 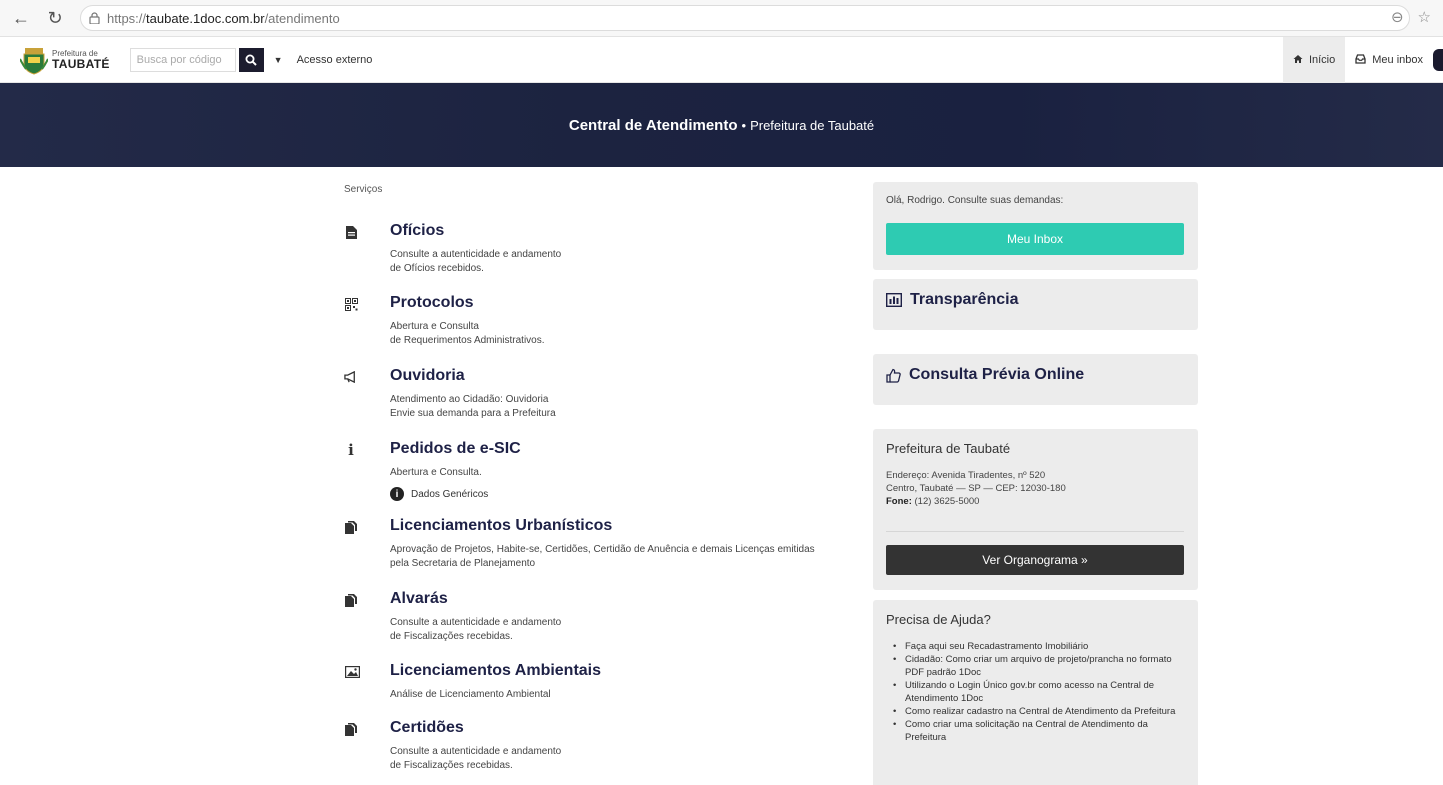 What do you see at coordinates (1035, 239) in the screenshot?
I see `meu-inbox-button: Meu Inbox` at bounding box center [1035, 239].